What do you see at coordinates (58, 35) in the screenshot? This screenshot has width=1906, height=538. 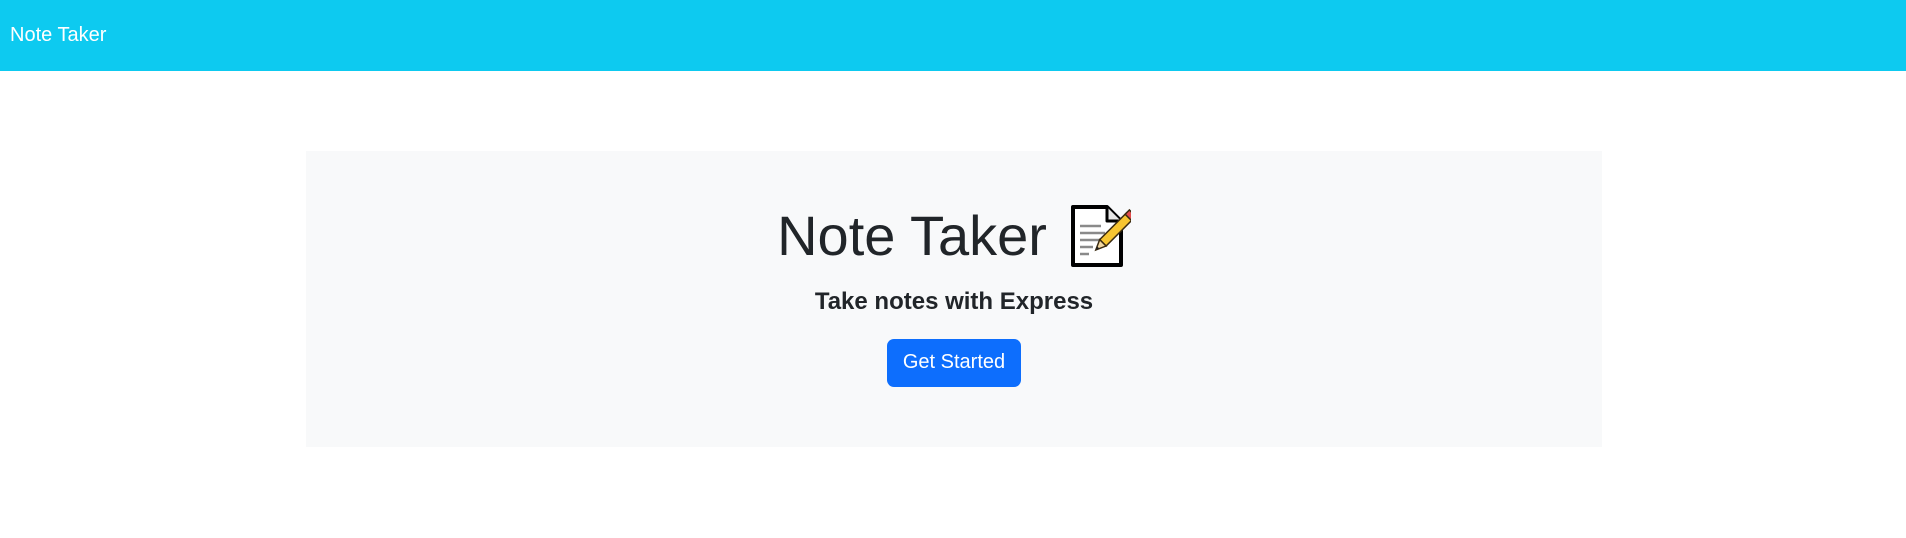 I see `navbar-brand: Note Taker` at bounding box center [58, 35].